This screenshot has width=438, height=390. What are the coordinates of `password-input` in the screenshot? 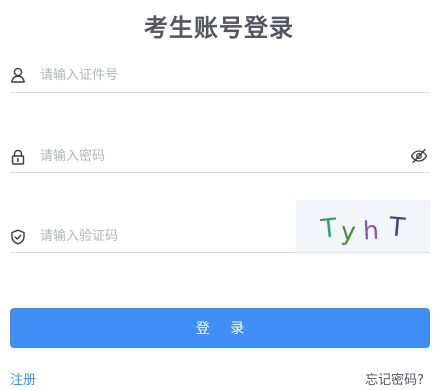 It's located at (210, 156).